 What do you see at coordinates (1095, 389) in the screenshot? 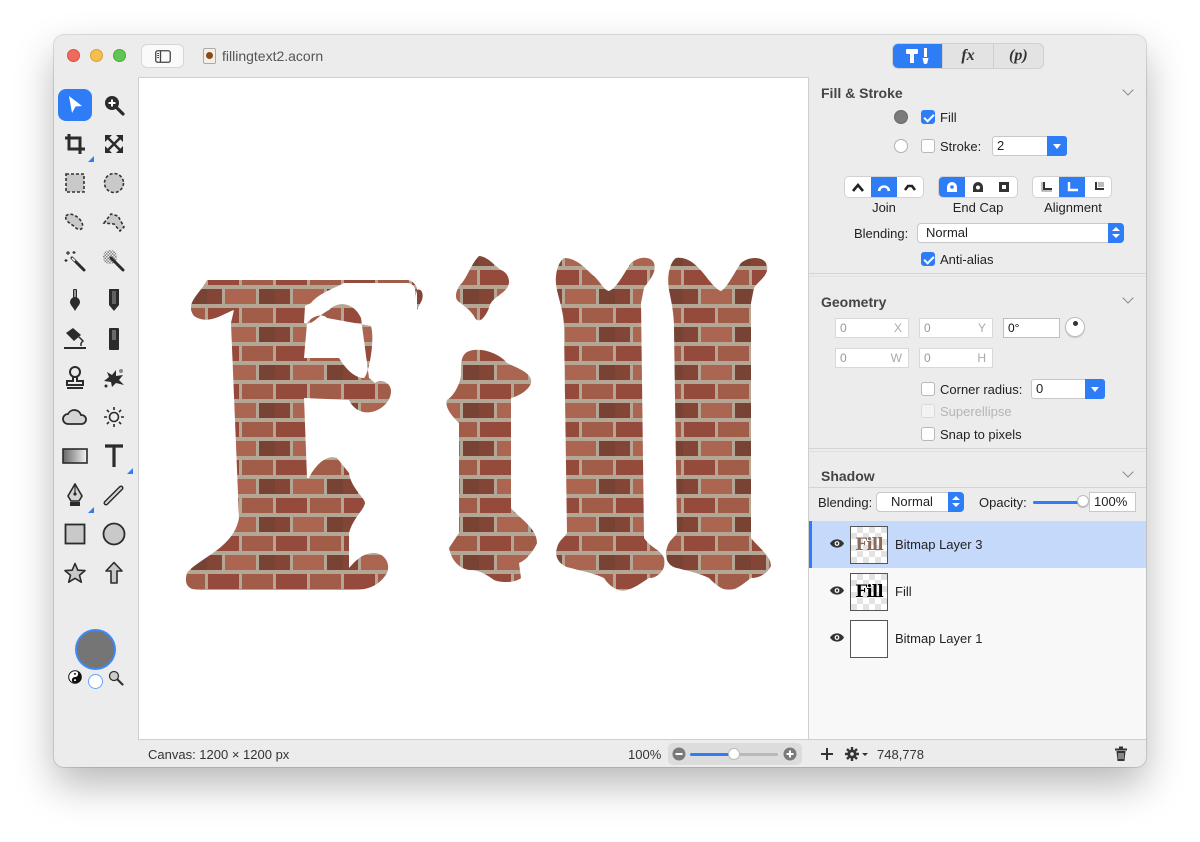
I see `corner-radius-dropdown-icon` at bounding box center [1095, 389].